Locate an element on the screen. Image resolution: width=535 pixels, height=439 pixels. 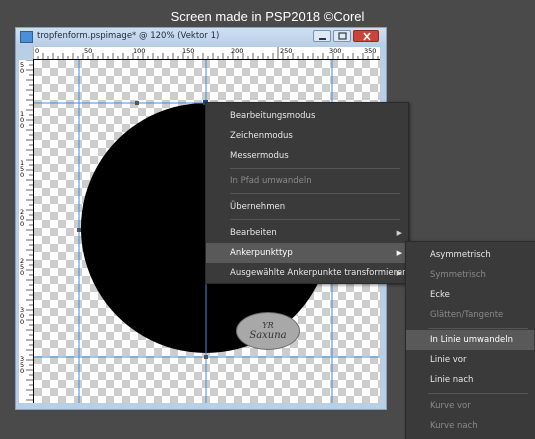
ruler-top-label: 0 is located at coordinates (37, 51).